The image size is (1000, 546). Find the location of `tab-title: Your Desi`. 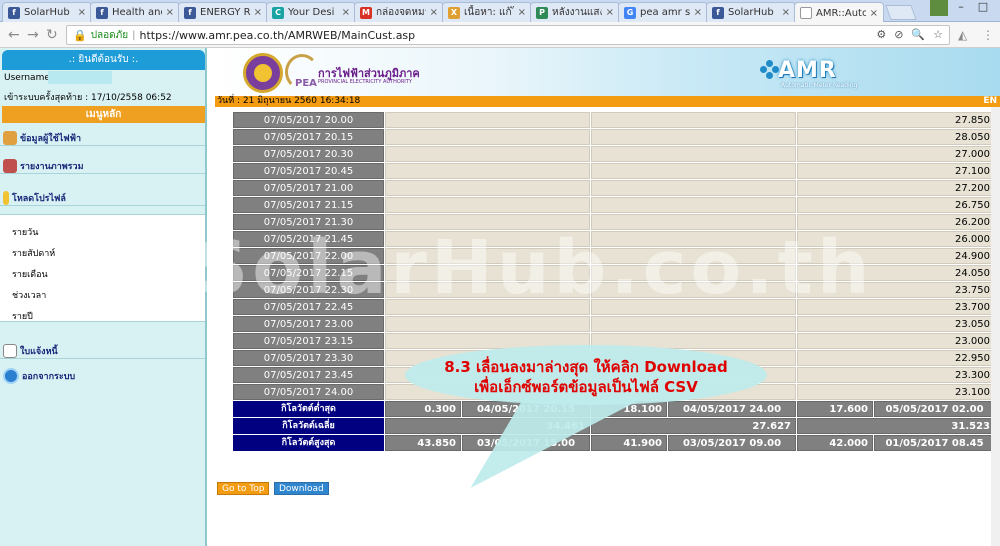

tab-title: Your Desi is located at coordinates (311, 12).